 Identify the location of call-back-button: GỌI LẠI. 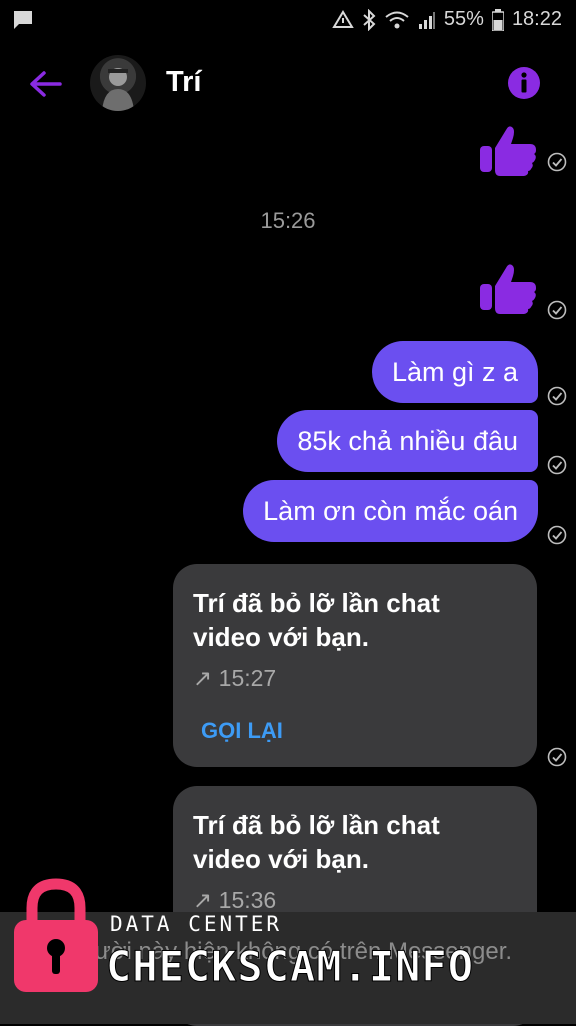
(242, 731).